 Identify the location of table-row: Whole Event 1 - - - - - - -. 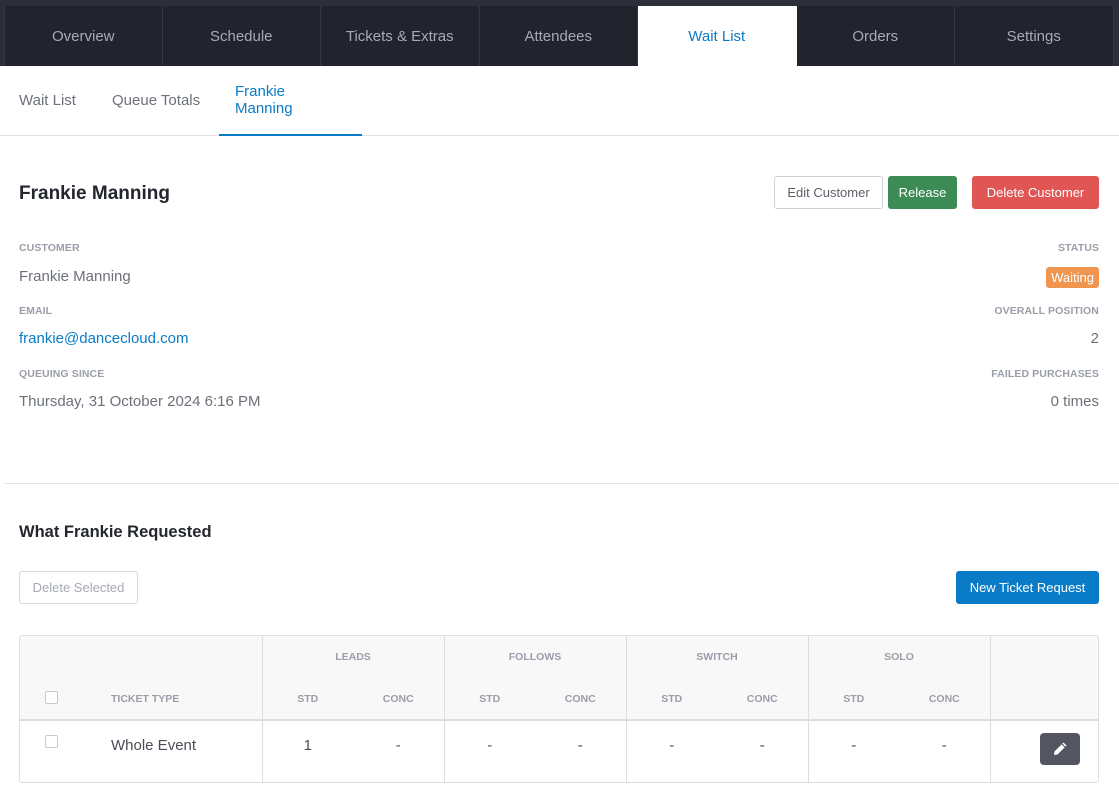
(559, 751).